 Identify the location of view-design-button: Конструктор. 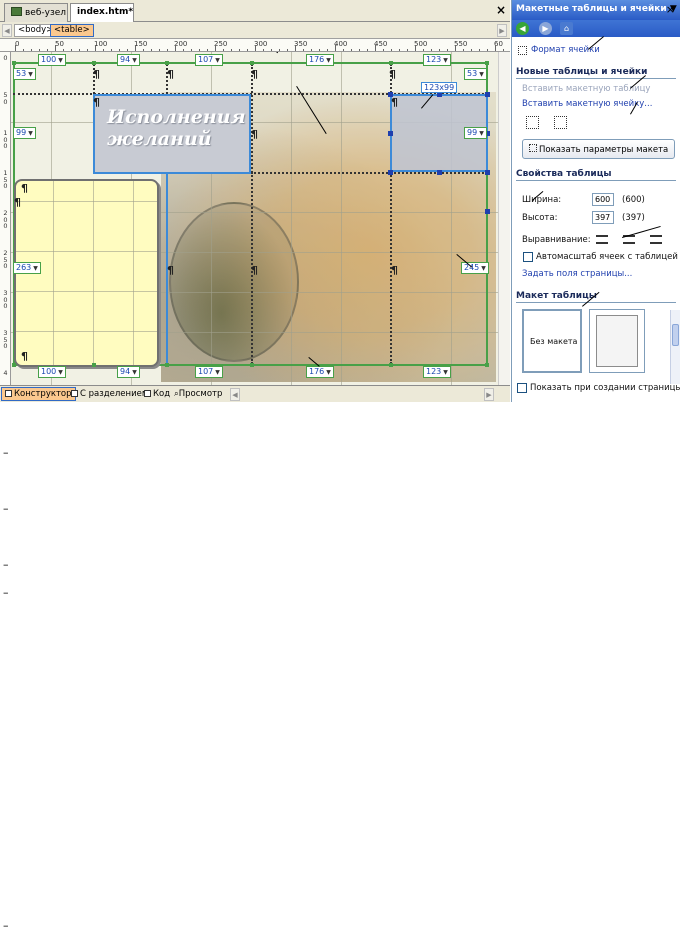
(38, 394).